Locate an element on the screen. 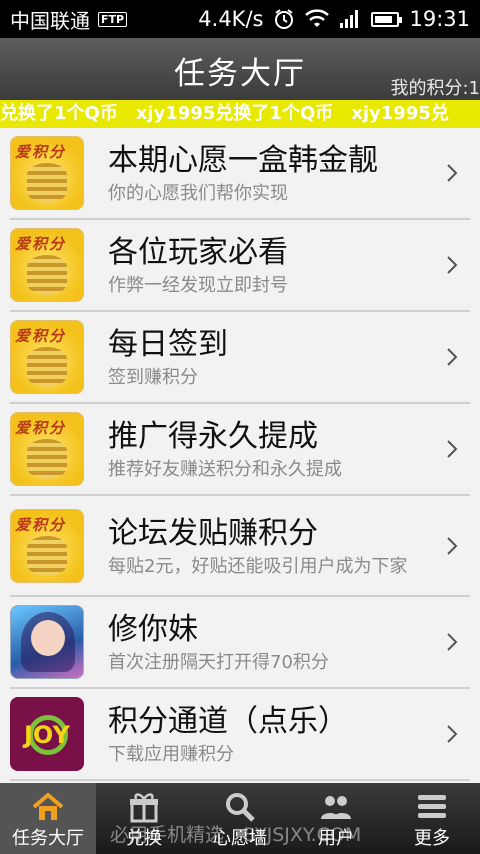  task-text: 积分通道（点乐） 下载应用赚积分 is located at coordinates (289, 734).